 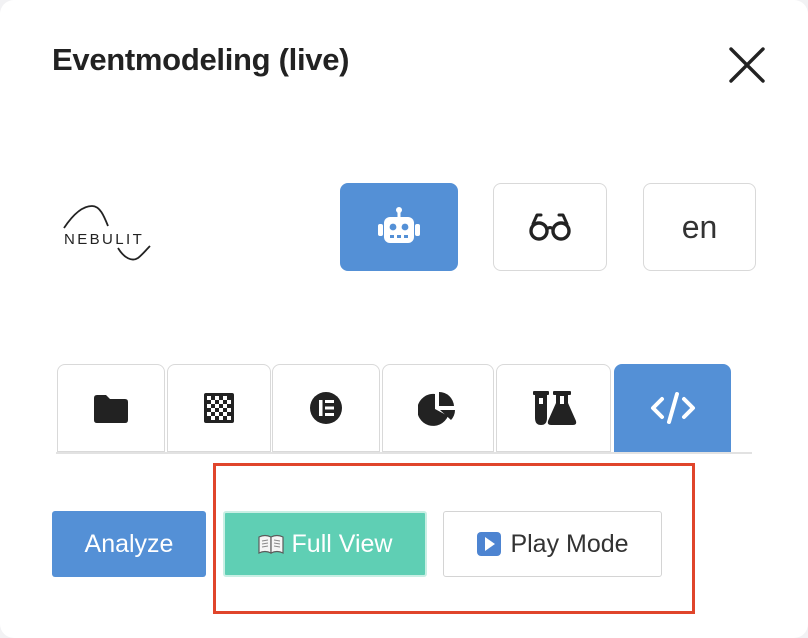 What do you see at coordinates (404, 453) in the screenshot?
I see `tab-divider` at bounding box center [404, 453].